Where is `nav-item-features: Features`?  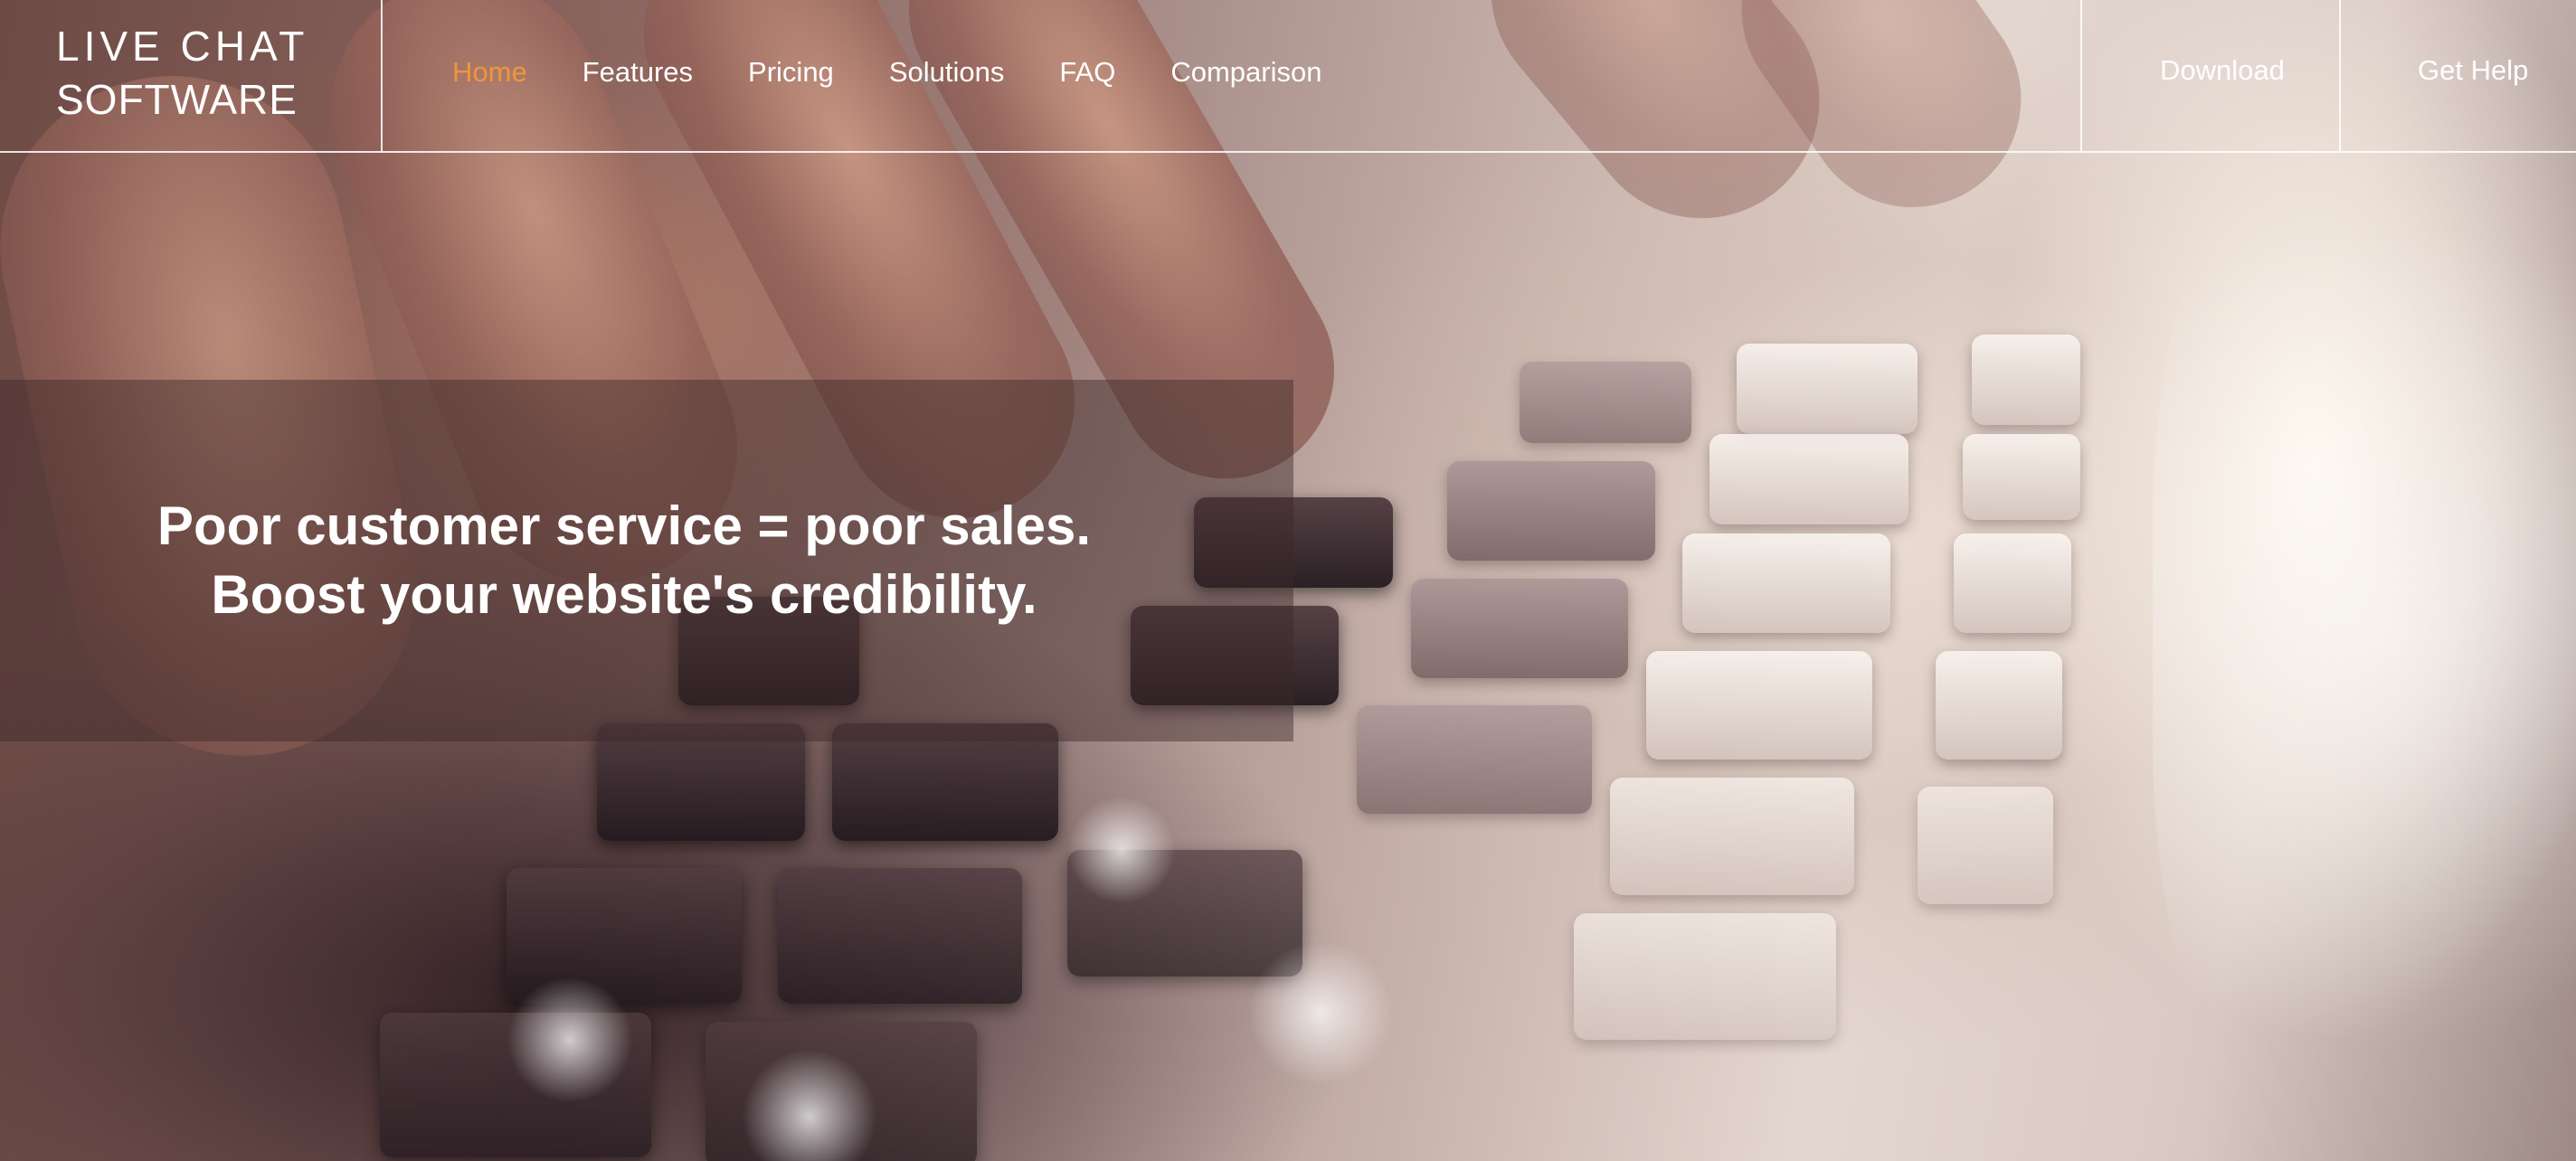
nav-item-features: Features is located at coordinates (638, 72).